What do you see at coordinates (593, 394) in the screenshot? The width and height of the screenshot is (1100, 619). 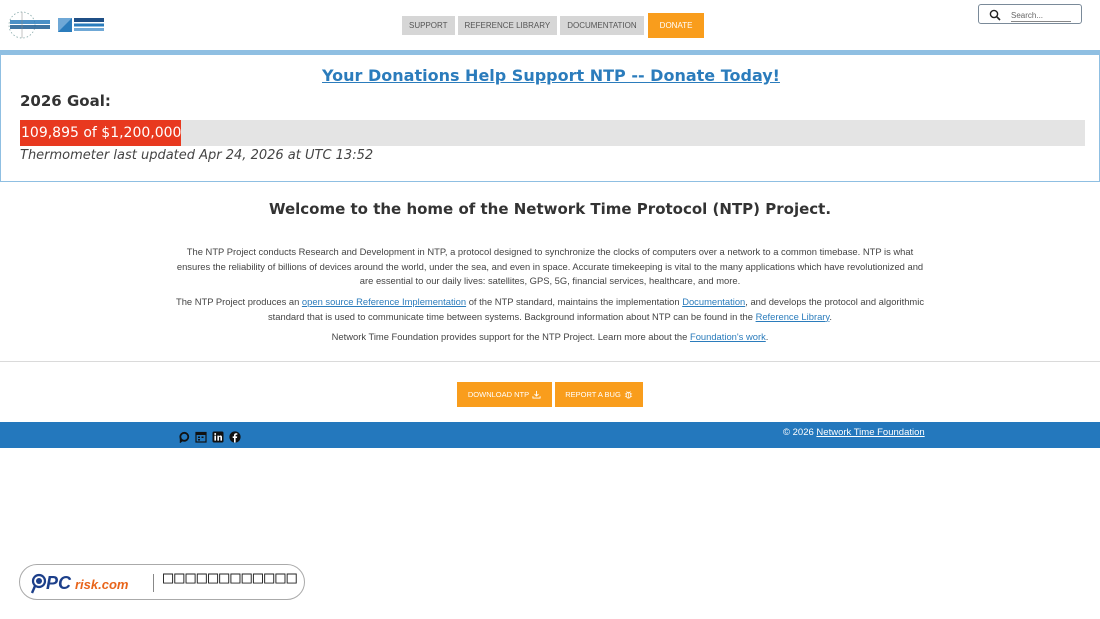 I see `bug-label: REPORT A BUG` at bounding box center [593, 394].